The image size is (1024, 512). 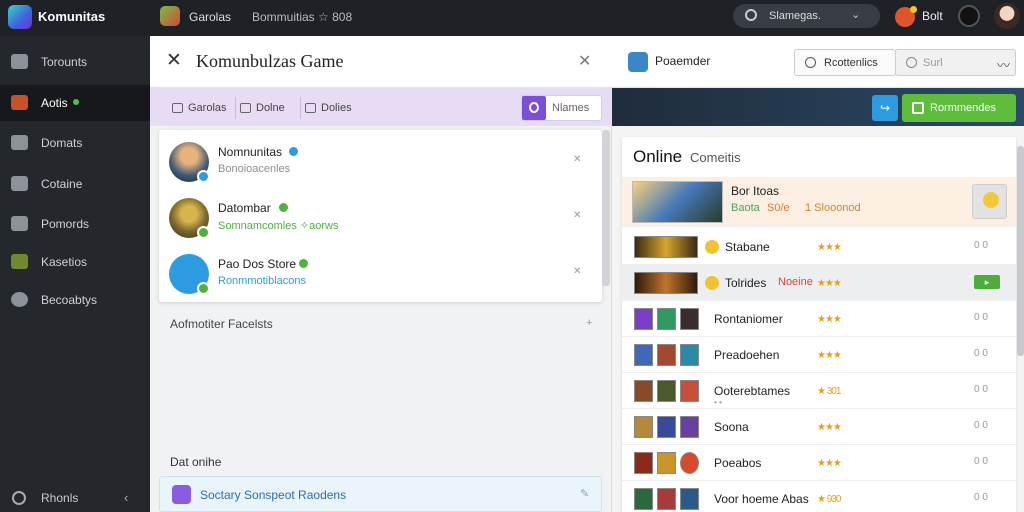 I want to click on list-item: Poeabos ★★★ 0 0, so click(x=819, y=463).